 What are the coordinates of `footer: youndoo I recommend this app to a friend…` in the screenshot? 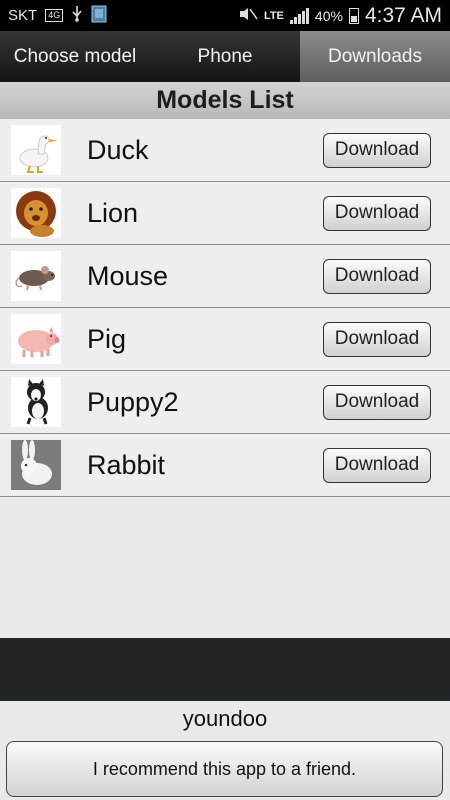 It's located at (225, 750).